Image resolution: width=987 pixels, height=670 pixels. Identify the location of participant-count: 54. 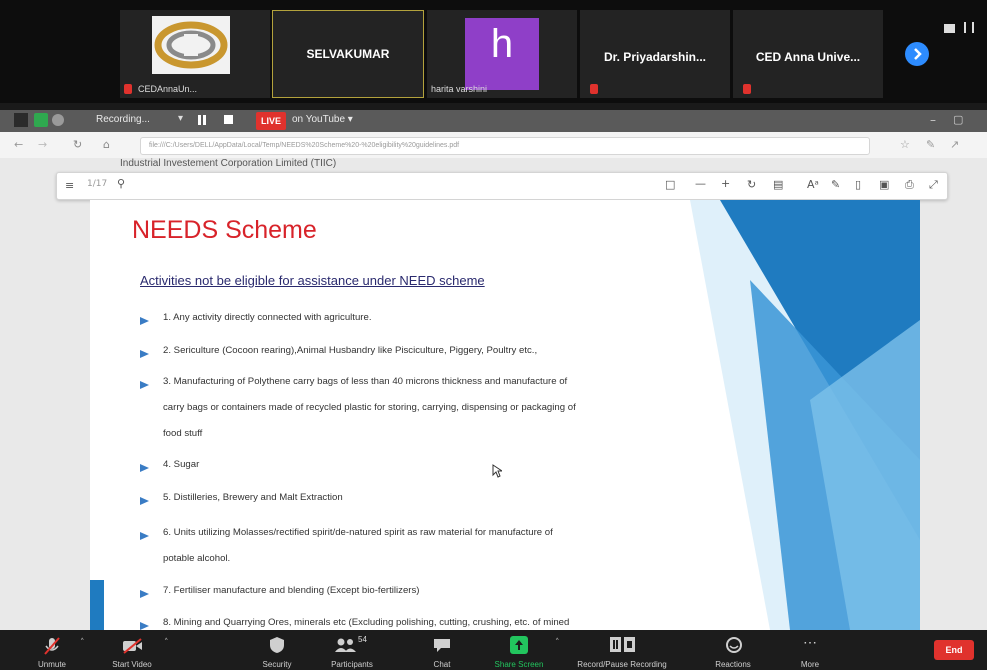
(362, 639).